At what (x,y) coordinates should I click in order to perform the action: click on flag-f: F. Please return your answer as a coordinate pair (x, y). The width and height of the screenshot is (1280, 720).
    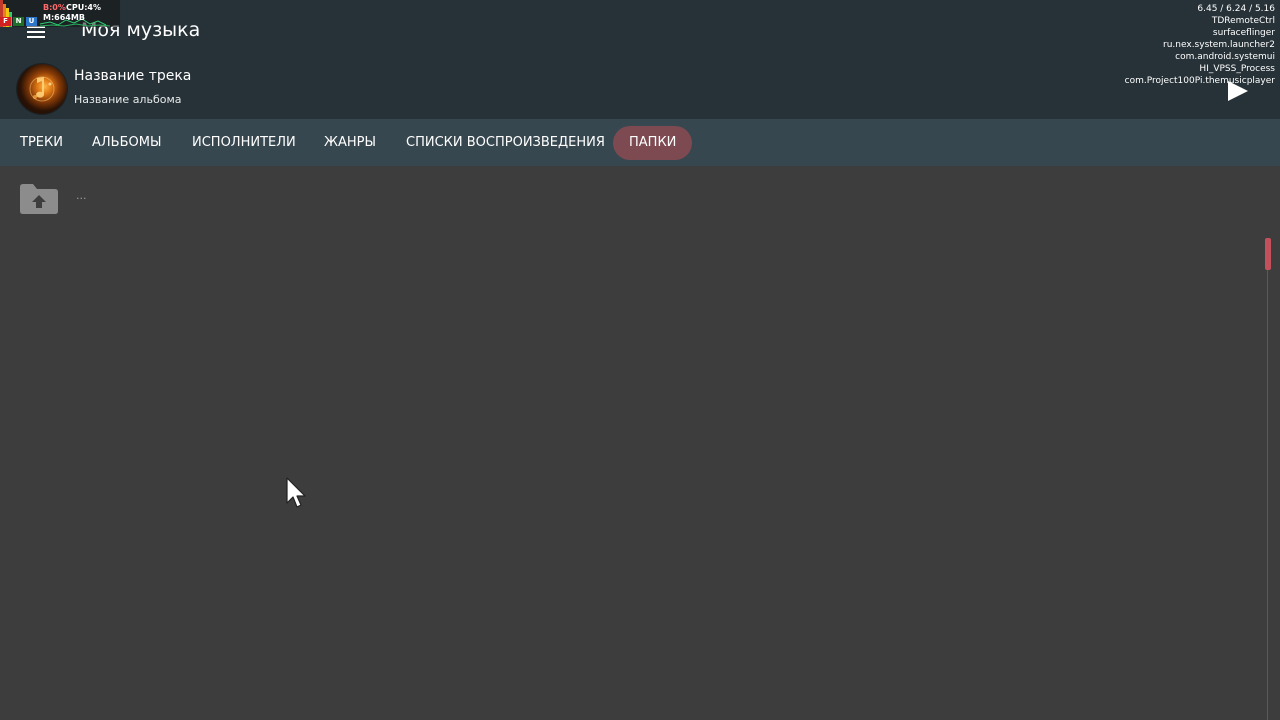
    Looking at the image, I should click on (5, 21).